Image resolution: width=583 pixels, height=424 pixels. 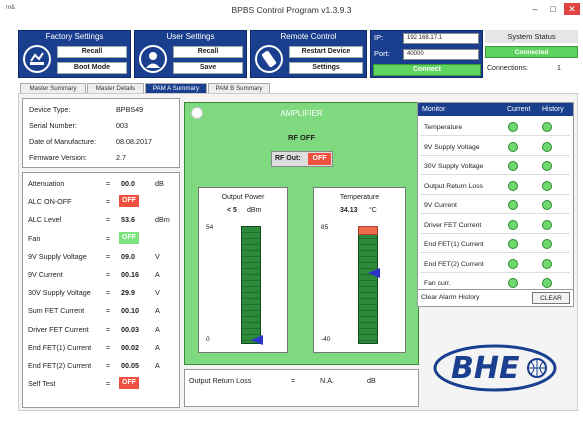 I want to click on factory-settings-panel: Factory Settings Recall Boot Mode, so click(x=74, y=54).